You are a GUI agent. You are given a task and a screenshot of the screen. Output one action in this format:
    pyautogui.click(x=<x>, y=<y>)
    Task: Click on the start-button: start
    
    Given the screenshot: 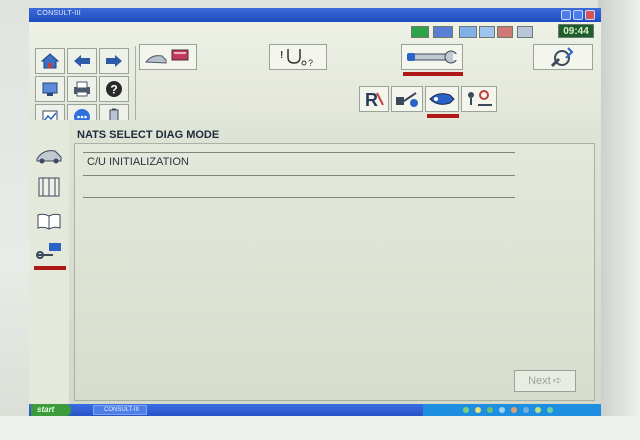 What is the action you would take?
    pyautogui.click(x=51, y=410)
    